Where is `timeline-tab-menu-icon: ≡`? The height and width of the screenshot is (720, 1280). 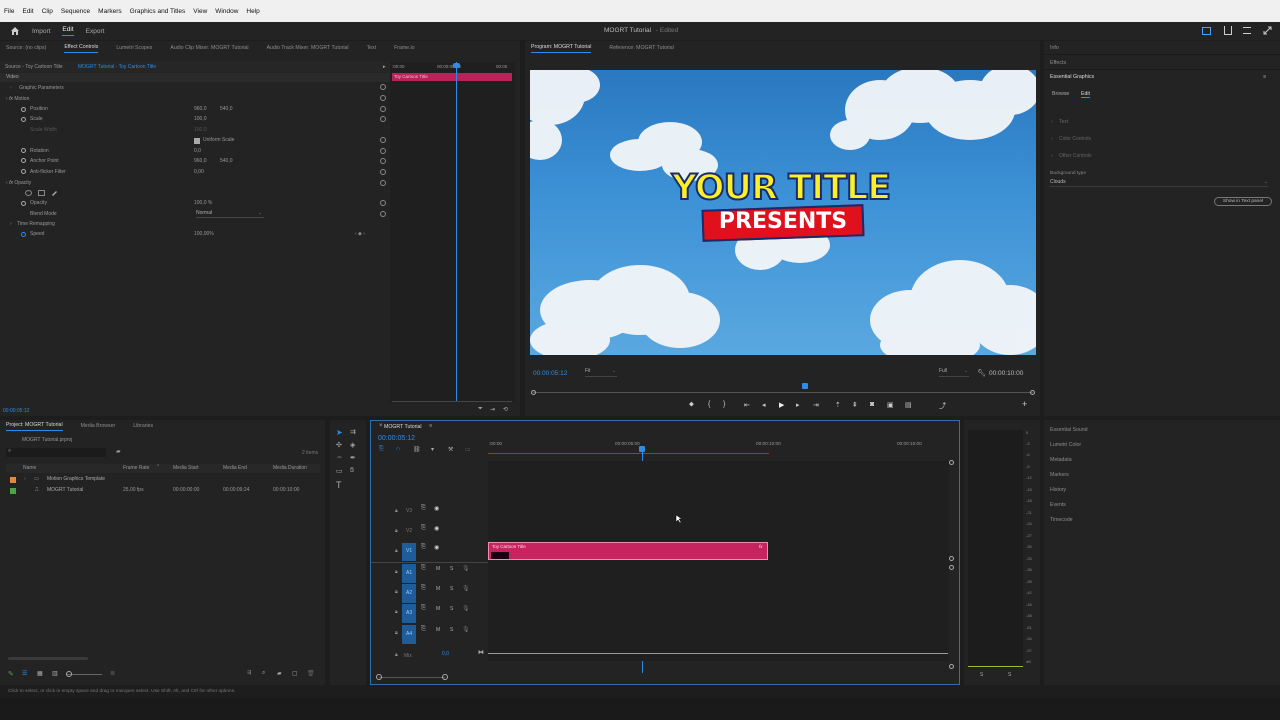
timeline-tab-menu-icon: ≡ is located at coordinates (430, 426).